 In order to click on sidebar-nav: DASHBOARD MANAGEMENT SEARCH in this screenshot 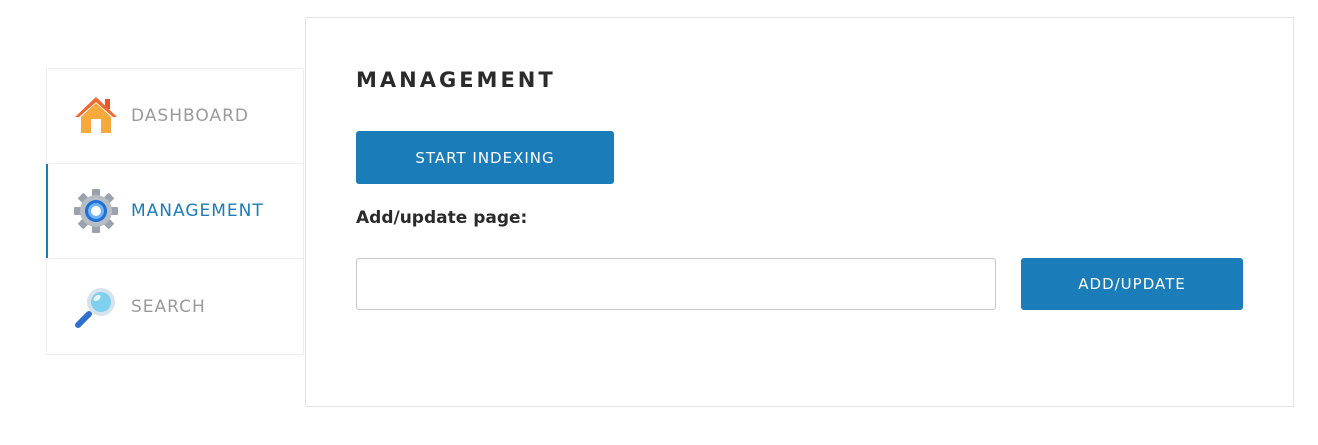, I will do `click(175, 211)`.